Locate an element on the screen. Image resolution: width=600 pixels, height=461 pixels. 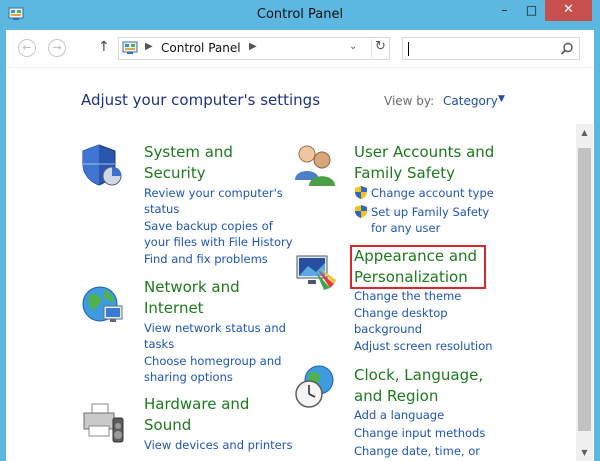
link-line: Change the theme is located at coordinates (407, 296).